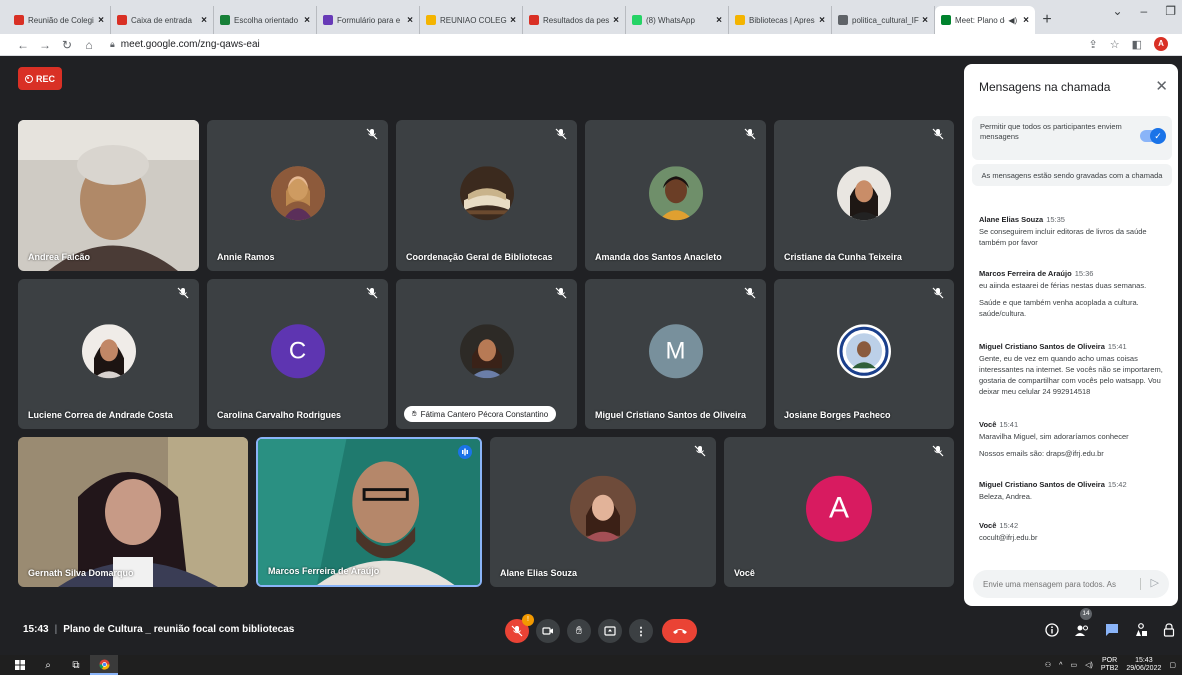  Describe the element at coordinates (1161, 44) in the screenshot. I see `profile-avatar: A` at that location.